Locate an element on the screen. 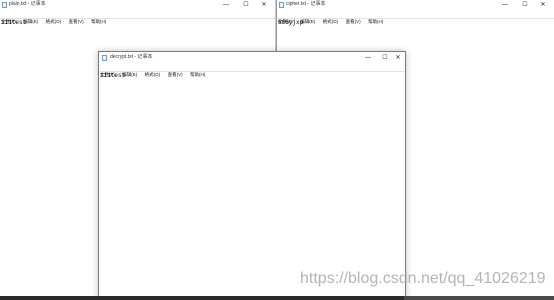 The image size is (554, 300). window-title: cipher.txt - 记事本 is located at coordinates (306, 4).